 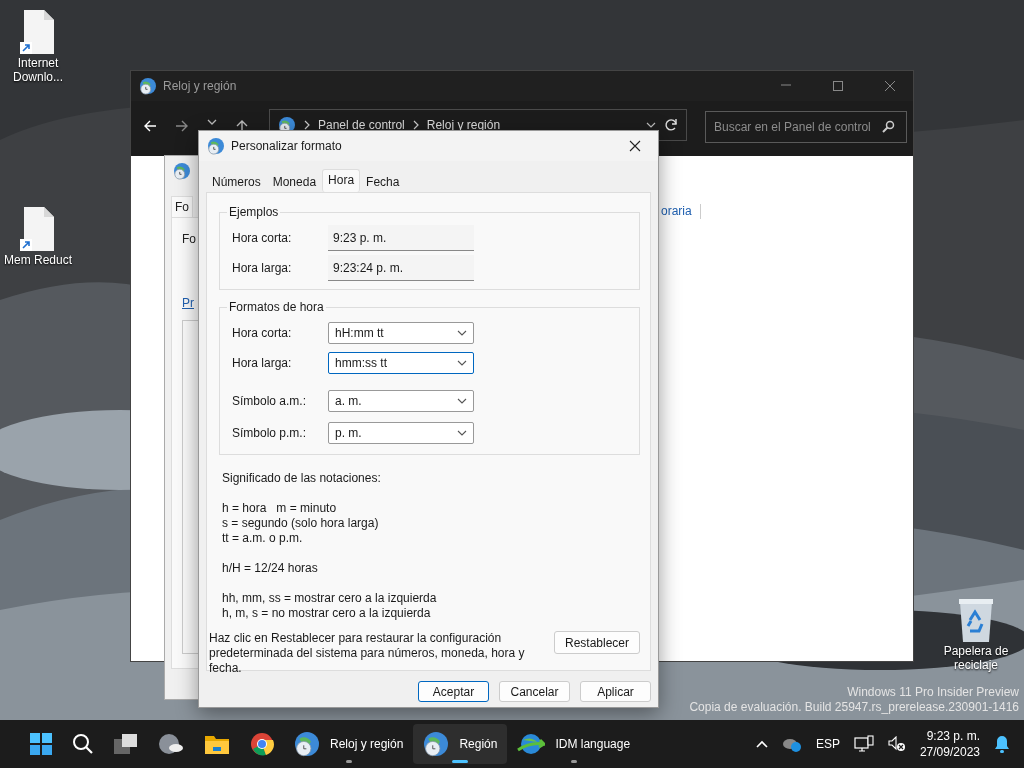 I want to click on field-label: Símbolo p.m.:, so click(x=270, y=433).